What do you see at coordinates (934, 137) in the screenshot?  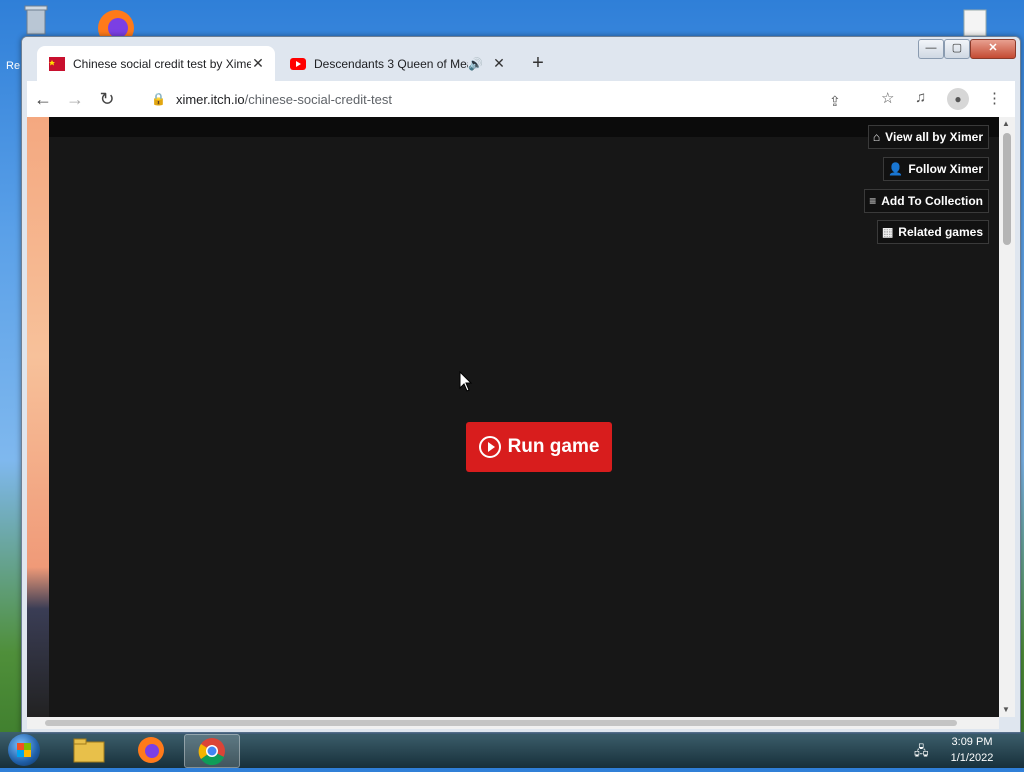 I see `view-all-label: View all by Ximer` at bounding box center [934, 137].